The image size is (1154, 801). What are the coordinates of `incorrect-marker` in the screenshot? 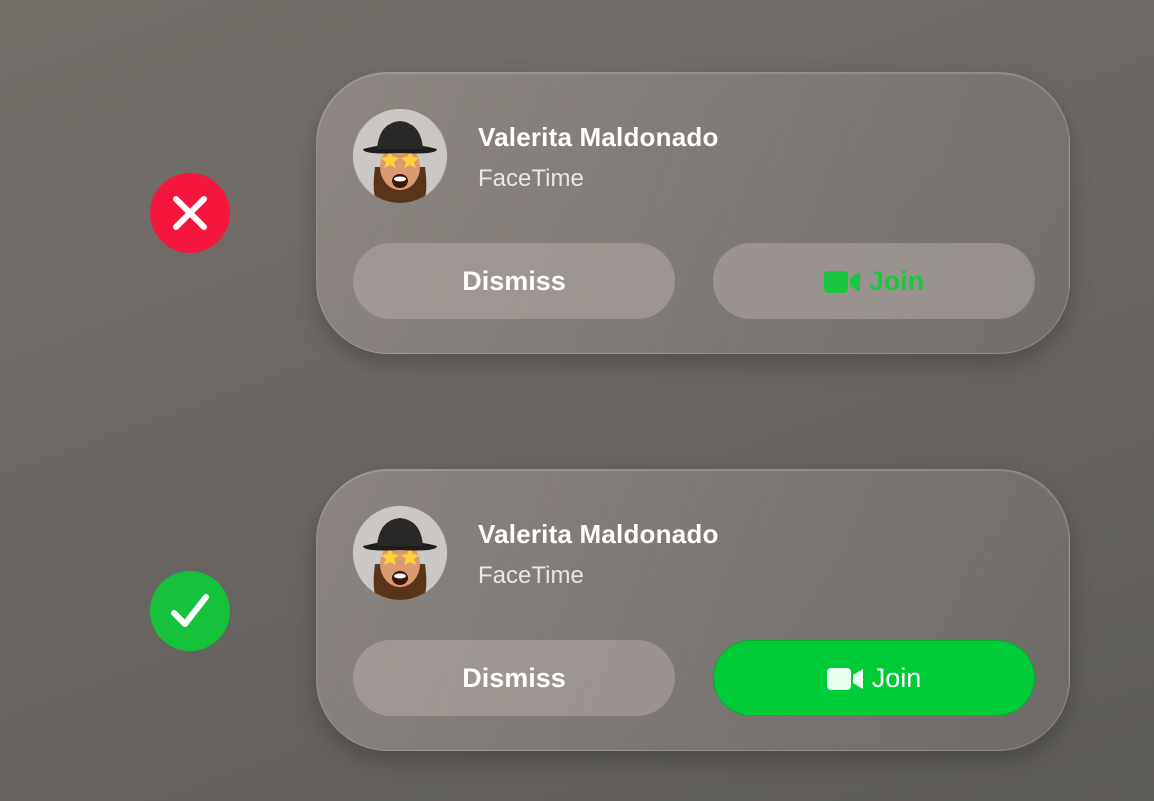 It's located at (190, 213).